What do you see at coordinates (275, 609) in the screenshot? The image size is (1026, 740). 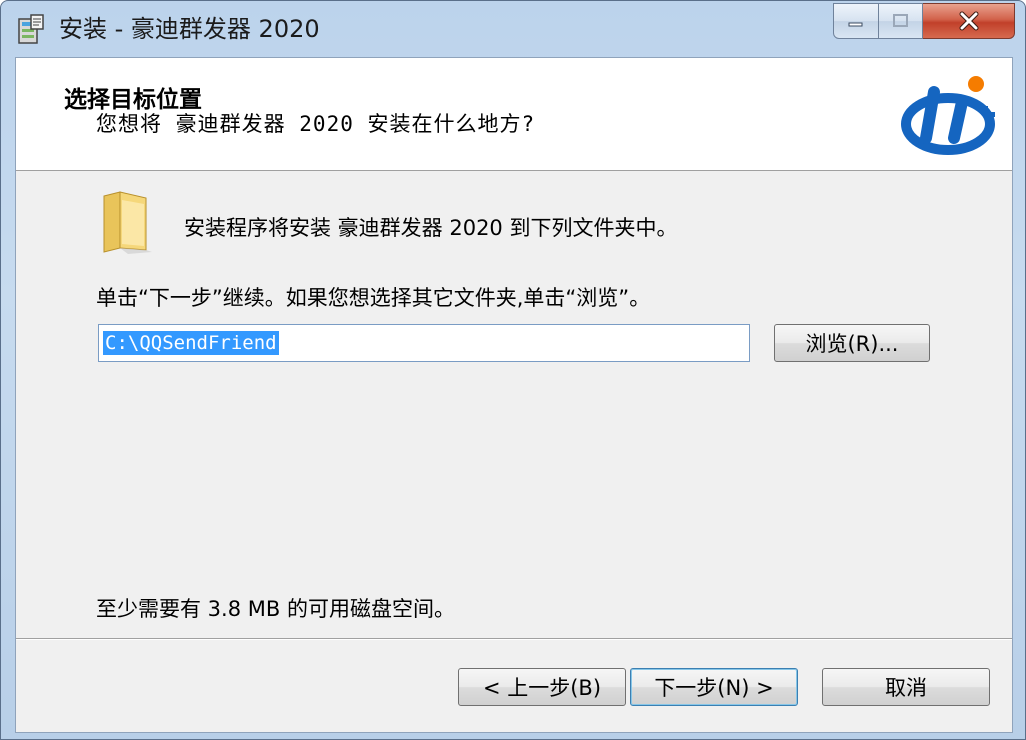 I see `disk-space-note: 至少需要有 3.8 MB 的可用磁盘空间。` at bounding box center [275, 609].